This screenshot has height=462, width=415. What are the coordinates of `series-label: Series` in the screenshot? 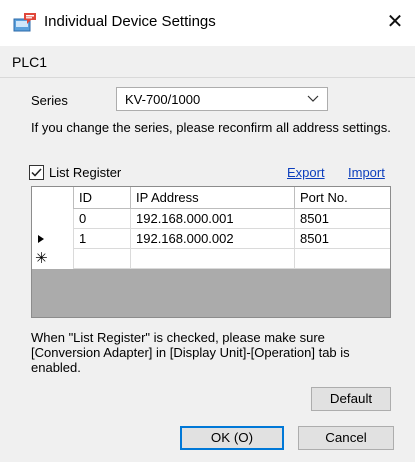 It's located at (49, 100).